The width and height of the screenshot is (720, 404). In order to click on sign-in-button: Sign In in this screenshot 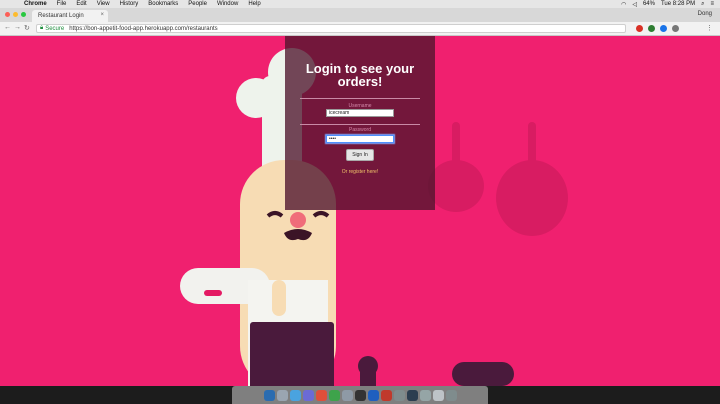, I will do `click(360, 155)`.